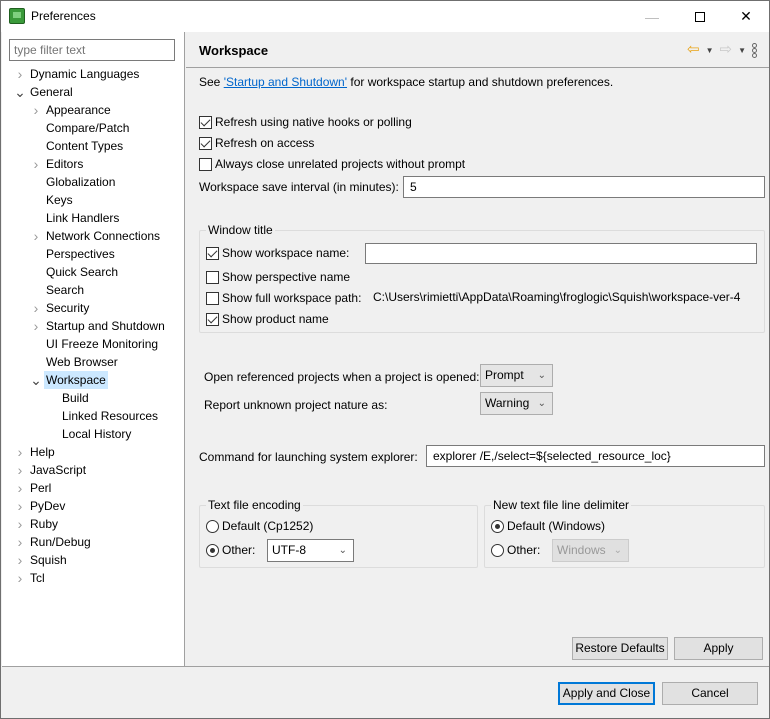 The image size is (770, 719). What do you see at coordinates (652, 16) in the screenshot?
I see `minimize-button: —` at bounding box center [652, 16].